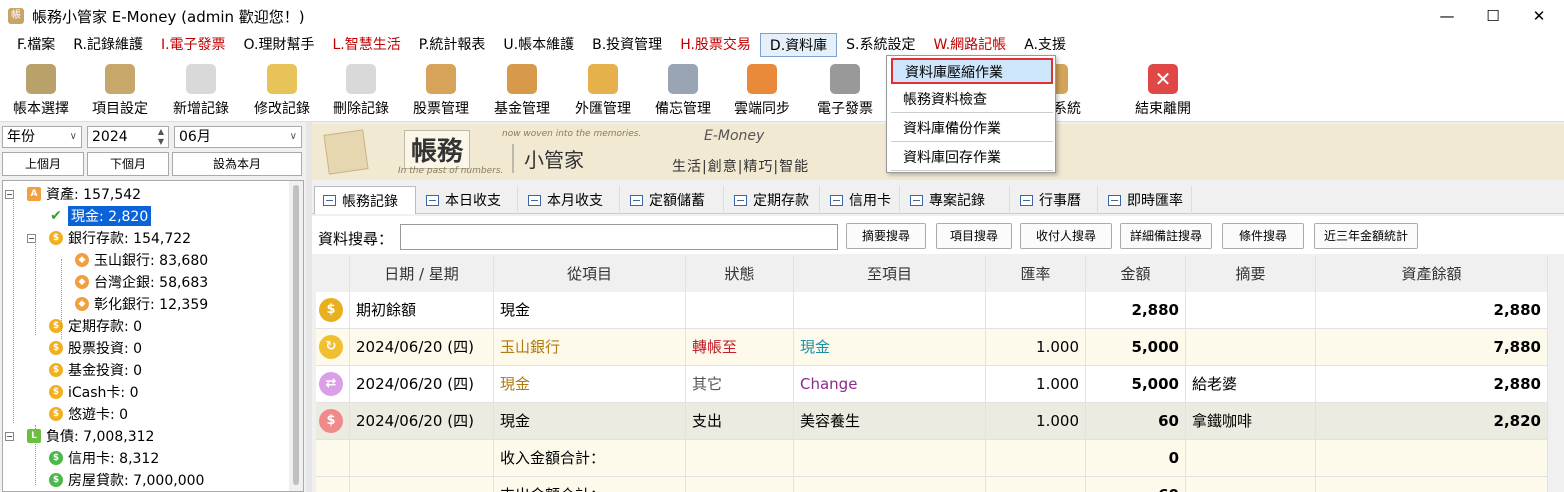  What do you see at coordinates (279, 45) in the screenshot?
I see `menu-item-3: O.理財幫手` at bounding box center [279, 45].